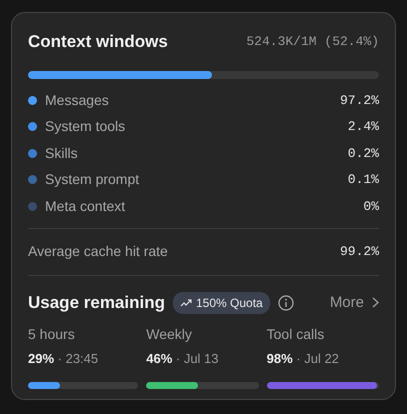 The image size is (407, 414). I want to click on category-label: Skills, so click(61, 153).